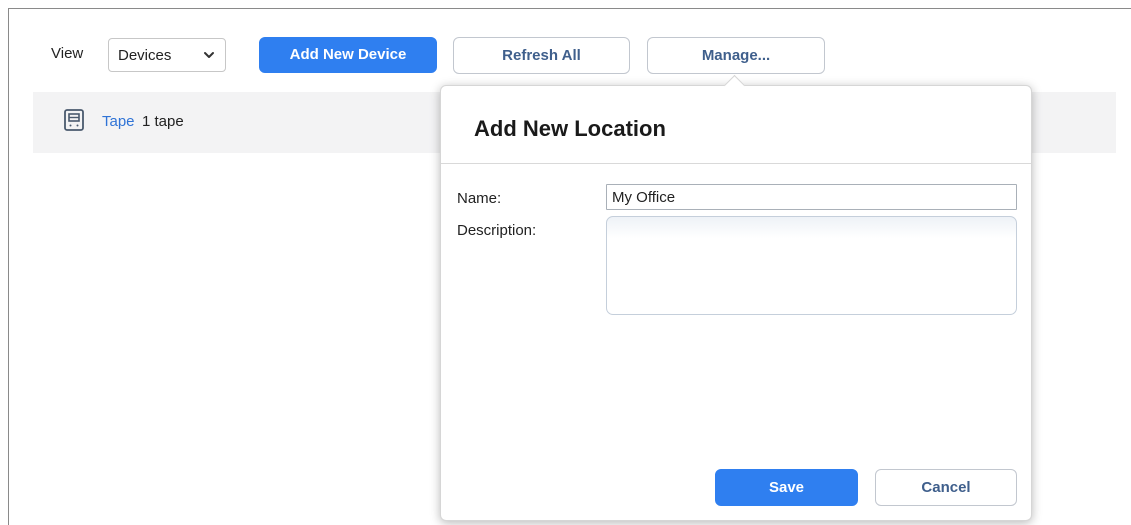  Describe the element at coordinates (946, 487) in the screenshot. I see `cancel-button: Cancel` at that location.